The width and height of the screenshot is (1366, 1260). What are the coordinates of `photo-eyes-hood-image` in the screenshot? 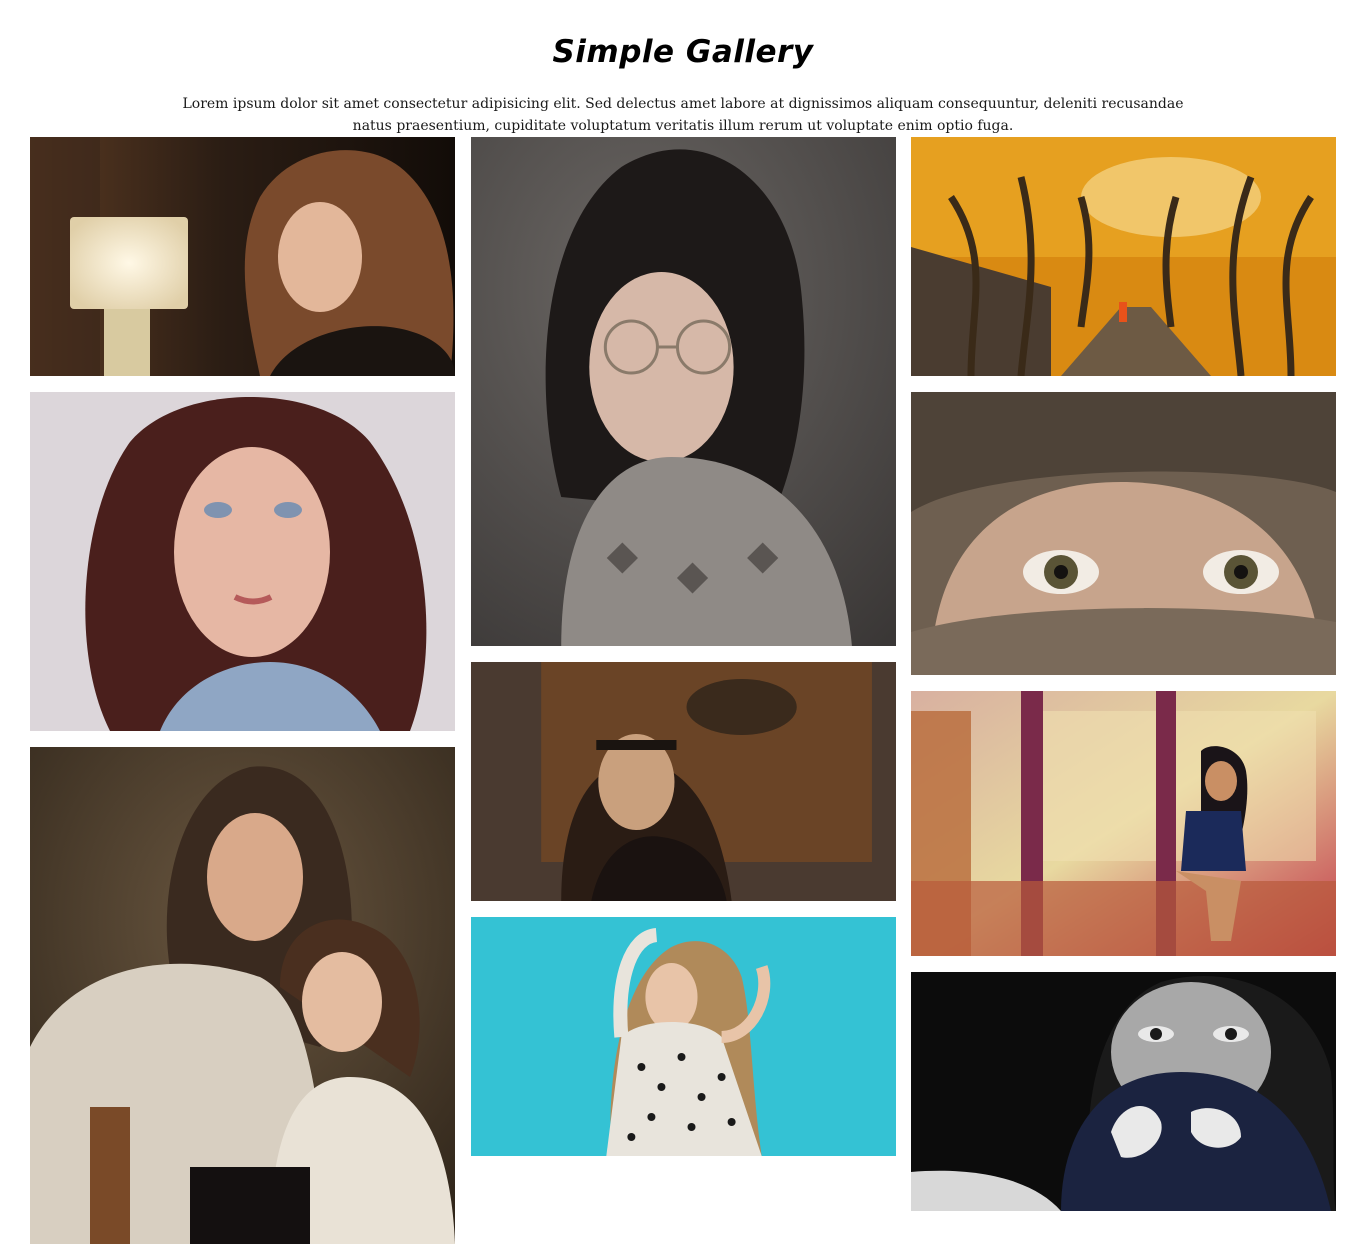 It's located at (1123, 533).